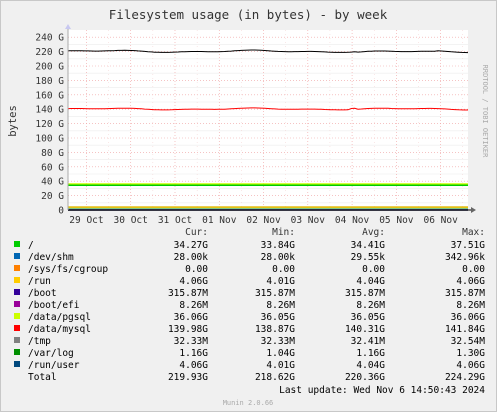 The image size is (497, 412). What do you see at coordinates (52, 182) in the screenshot?
I see `y-tick-label: 40 G` at bounding box center [52, 182].